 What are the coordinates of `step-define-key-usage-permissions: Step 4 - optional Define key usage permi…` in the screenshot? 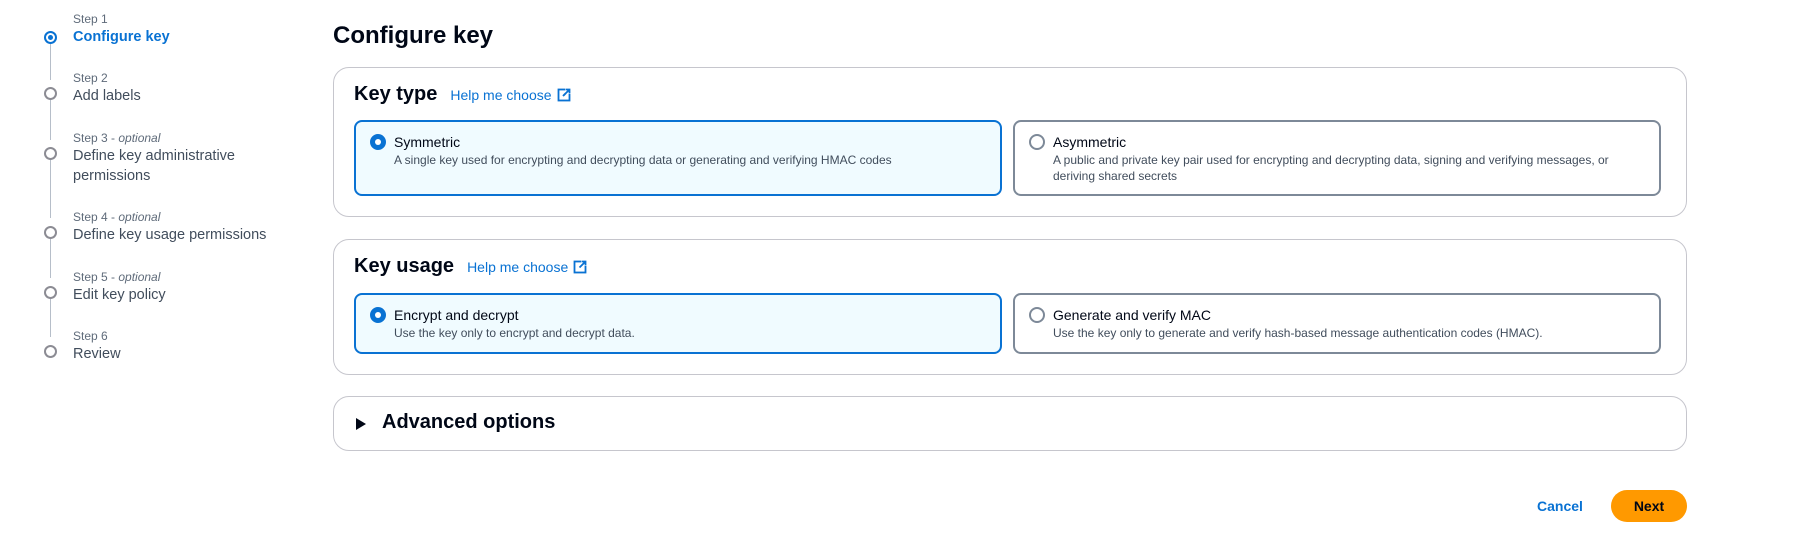 It's located at (169, 227).